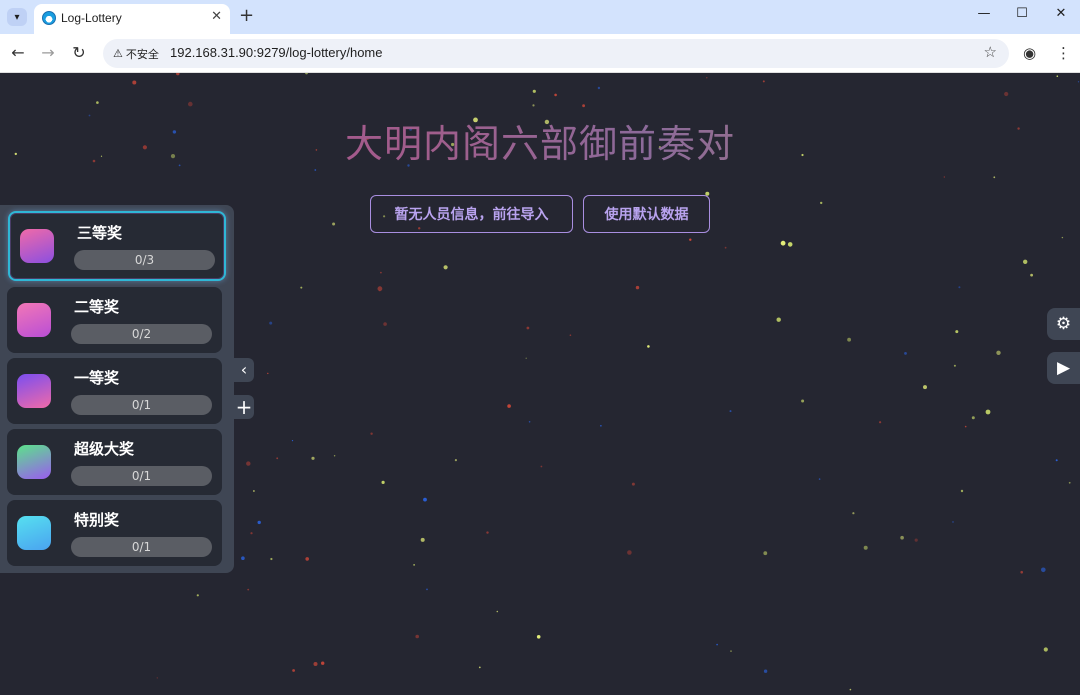  Describe the element at coordinates (1029, 53) in the screenshot. I see `profile-icon: ◉` at that location.